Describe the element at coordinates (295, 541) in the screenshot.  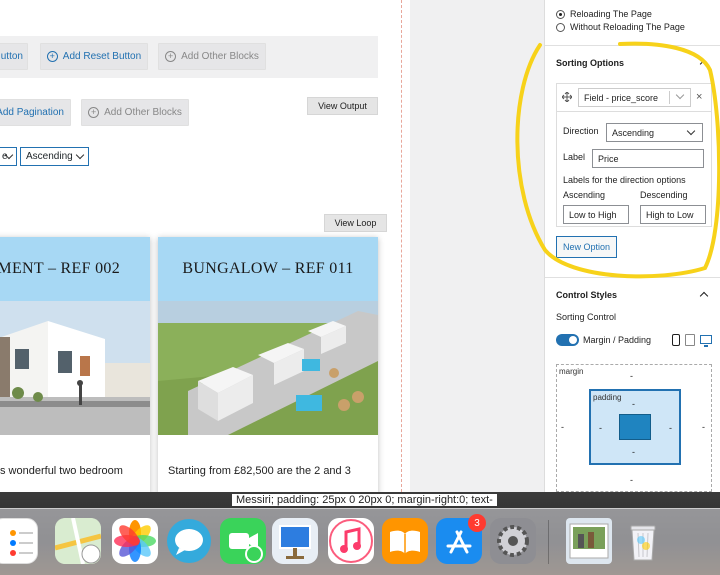
I see `keynote-icon` at that location.